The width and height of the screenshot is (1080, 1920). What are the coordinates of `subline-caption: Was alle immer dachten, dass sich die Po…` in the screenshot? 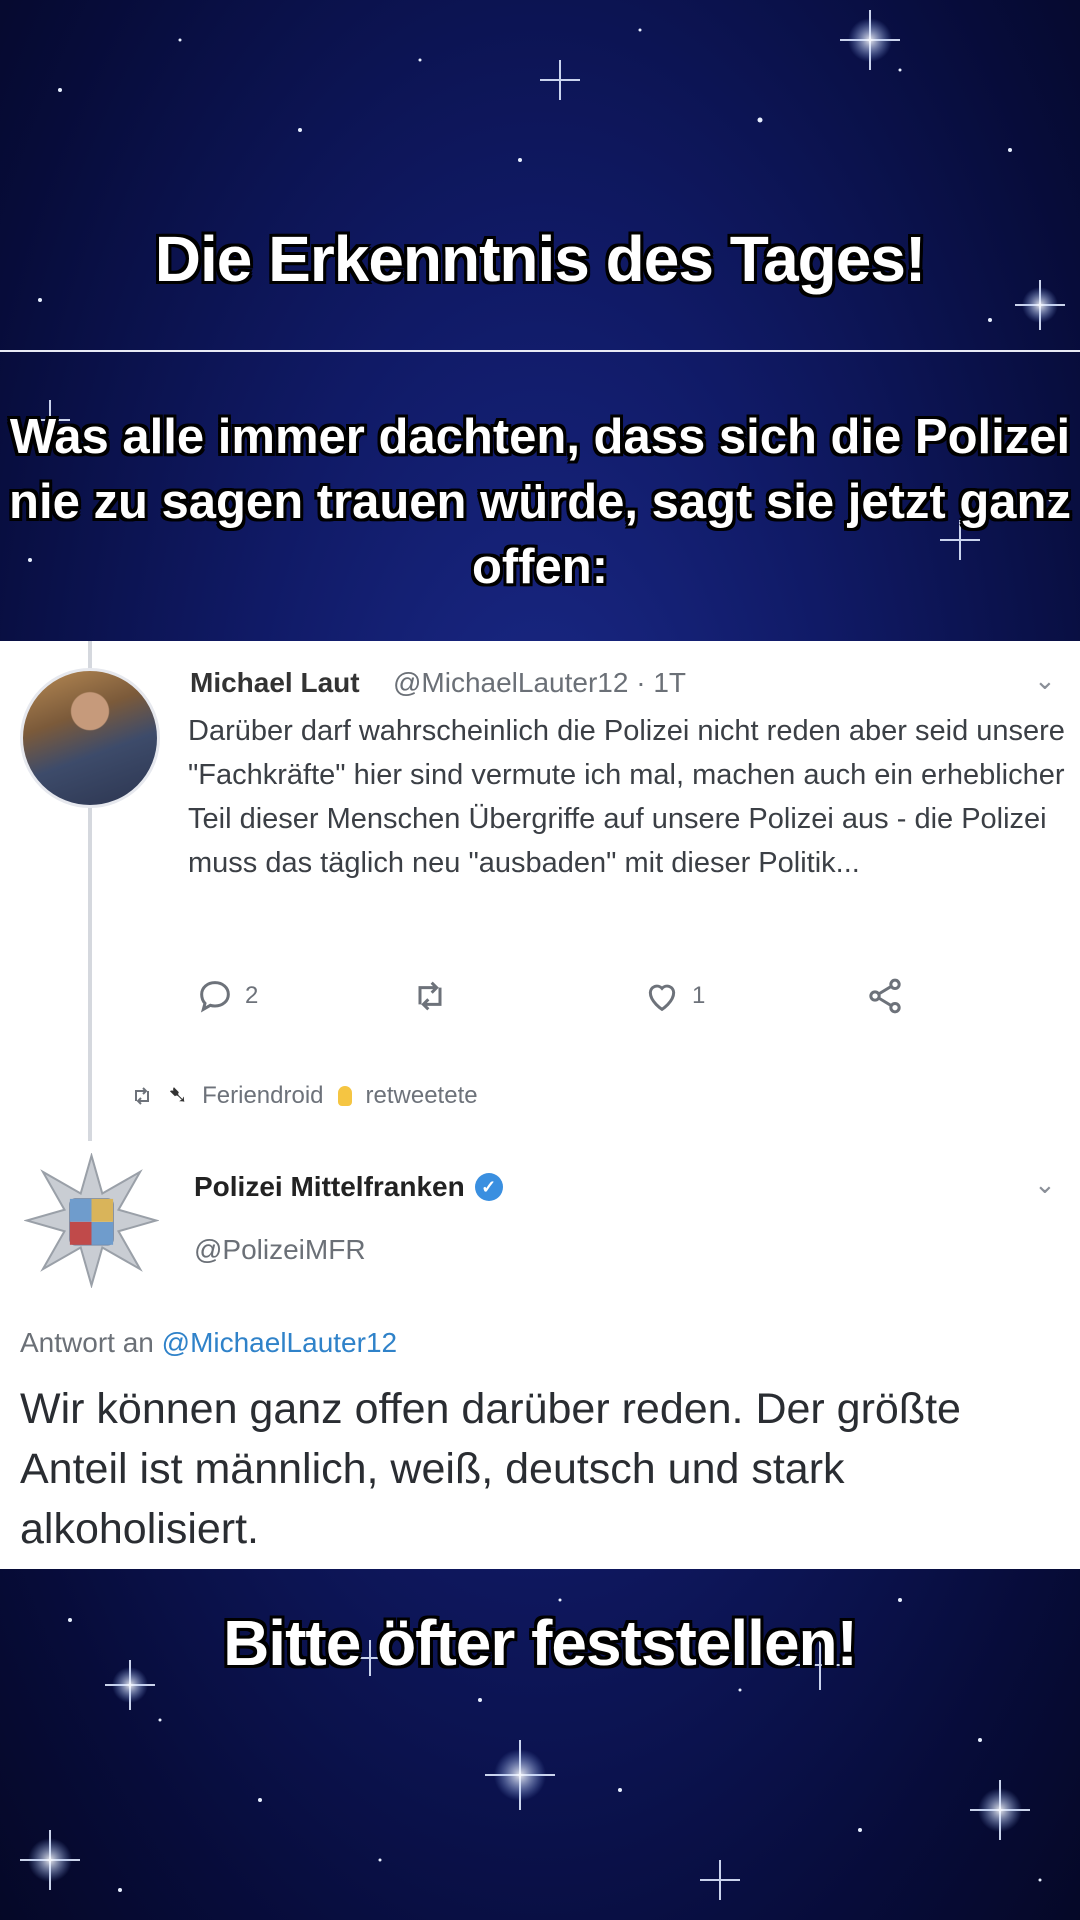 It's located at (540, 502).